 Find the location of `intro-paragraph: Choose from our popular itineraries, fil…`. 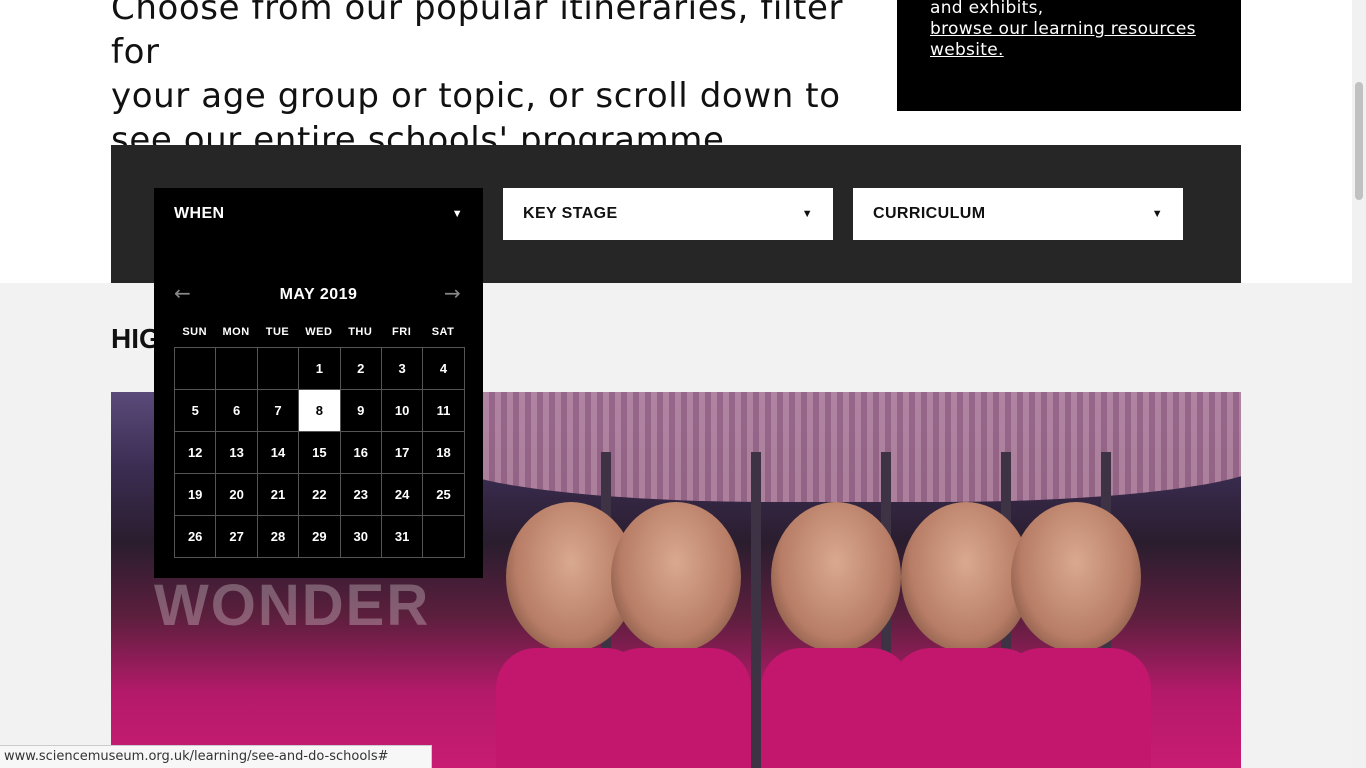

intro-paragraph: Choose from our popular itineraries, fil… is located at coordinates (481, 81).